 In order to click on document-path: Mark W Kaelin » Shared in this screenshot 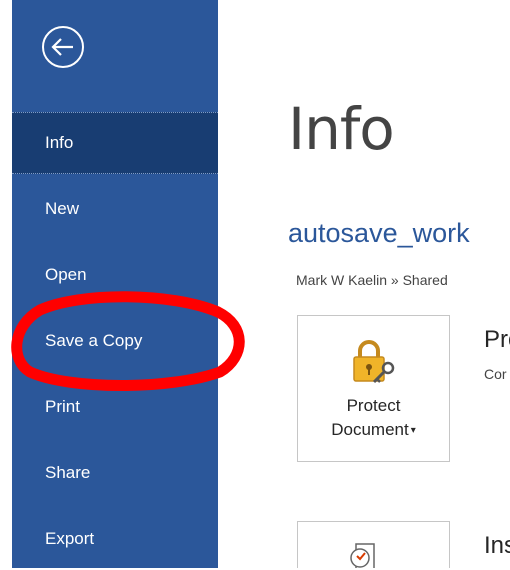, I will do `click(372, 280)`.